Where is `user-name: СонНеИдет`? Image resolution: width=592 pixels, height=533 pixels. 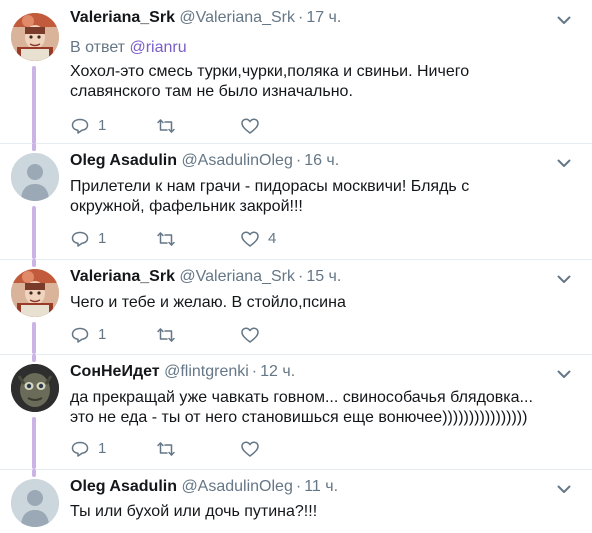 user-name: СонНеИдет is located at coordinates (115, 371).